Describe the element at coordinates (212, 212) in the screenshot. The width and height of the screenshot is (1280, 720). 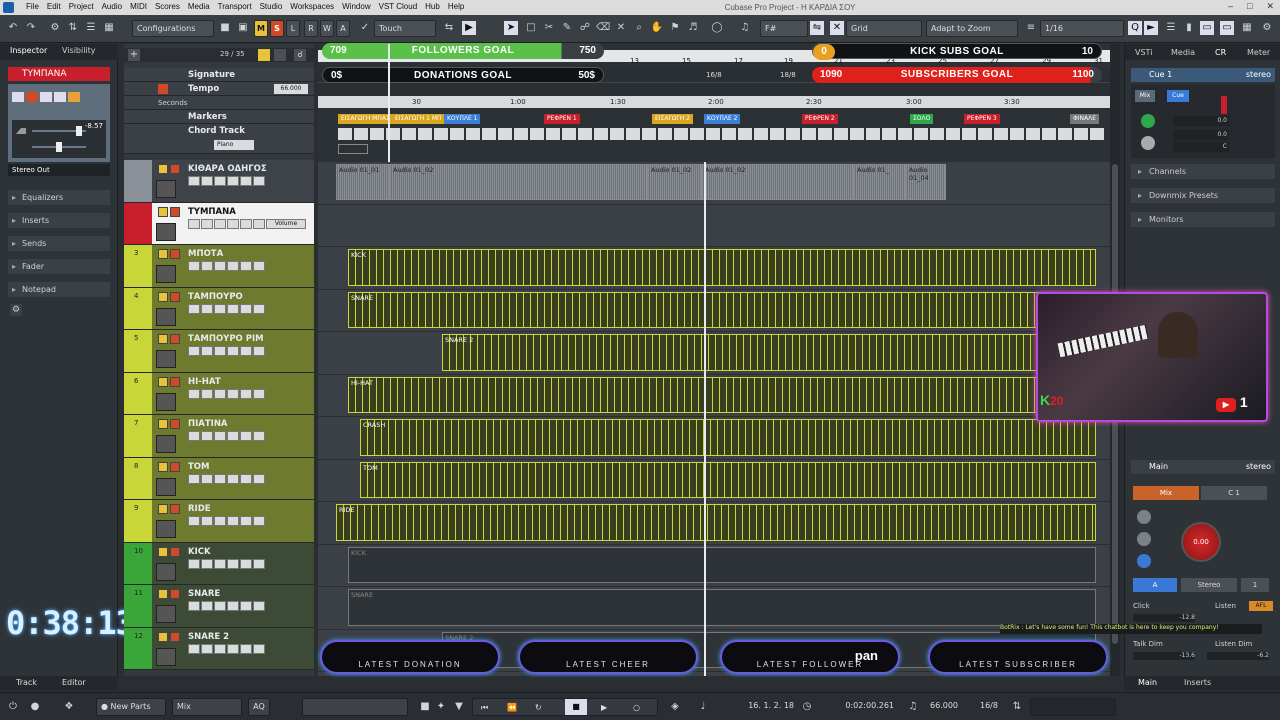
I see `track-name: ΤΥΜΠΑΝΑ` at that location.